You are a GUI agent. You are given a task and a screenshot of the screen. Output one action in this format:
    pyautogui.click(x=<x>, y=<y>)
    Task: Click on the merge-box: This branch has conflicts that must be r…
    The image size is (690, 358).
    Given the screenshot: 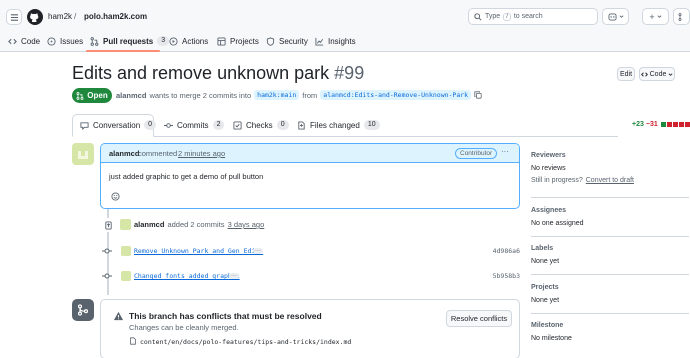 What is the action you would take?
    pyautogui.click(x=310, y=328)
    